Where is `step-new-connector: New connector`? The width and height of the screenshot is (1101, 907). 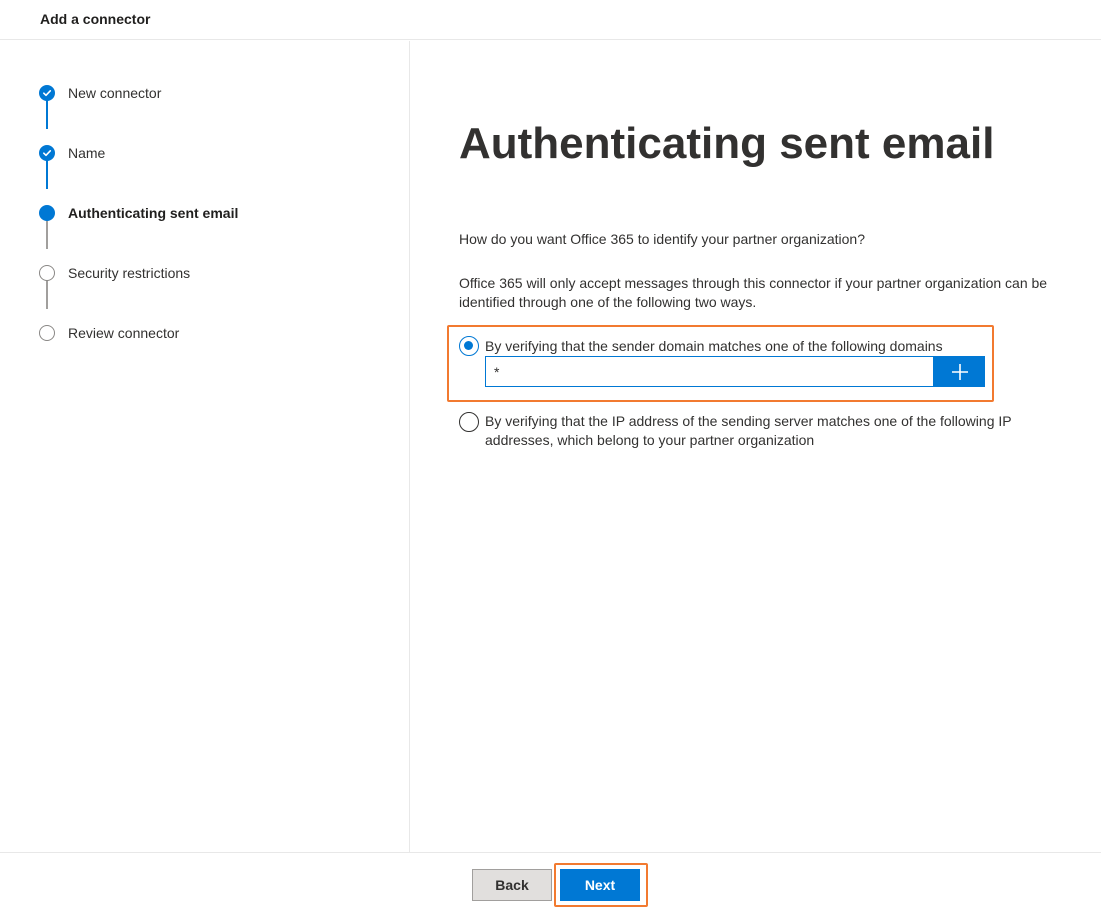
step-new-connector: New connector is located at coordinates (100, 93).